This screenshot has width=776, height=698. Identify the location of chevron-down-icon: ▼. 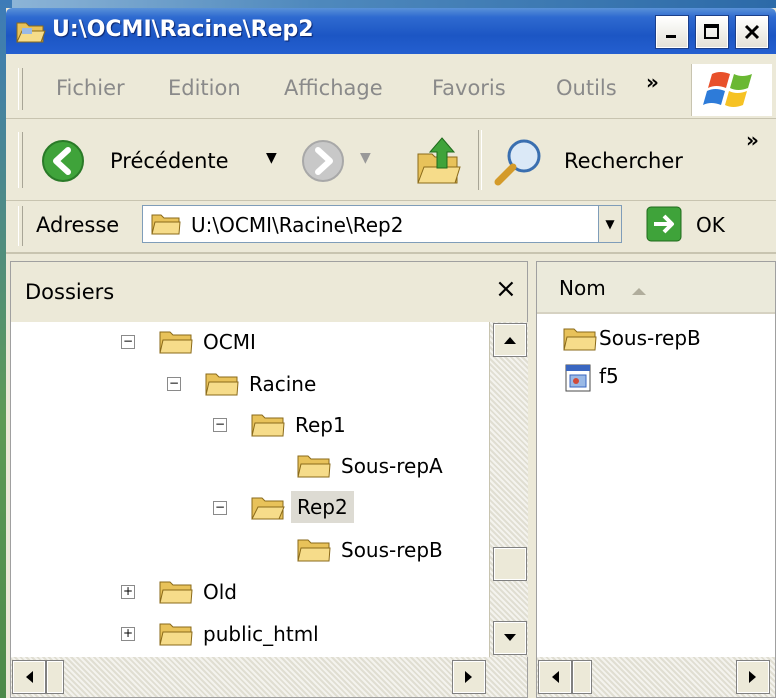
(610, 224).